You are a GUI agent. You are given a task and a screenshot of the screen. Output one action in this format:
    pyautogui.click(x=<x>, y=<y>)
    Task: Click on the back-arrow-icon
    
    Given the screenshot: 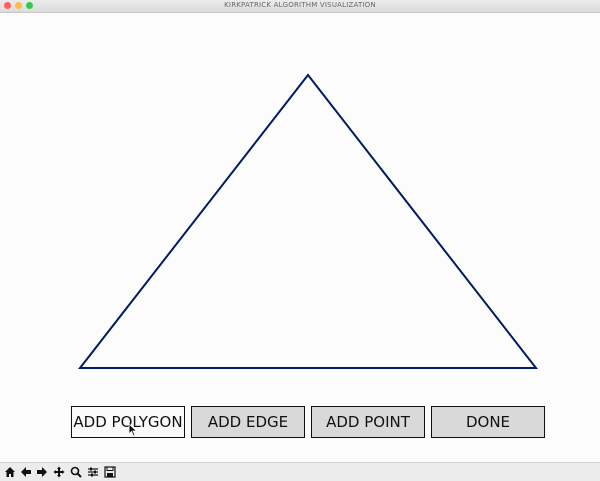 What is the action you would take?
    pyautogui.click(x=26, y=472)
    